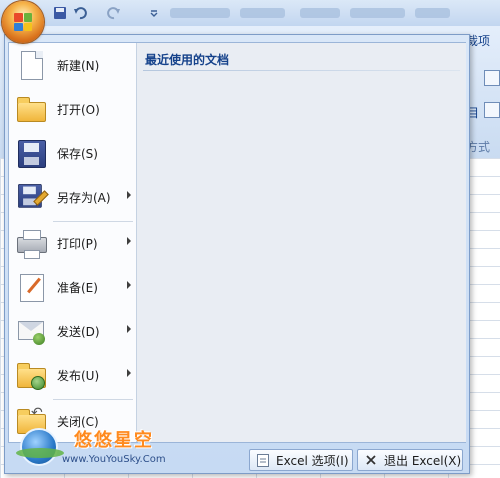 The height and width of the screenshot is (478, 500). Describe the element at coordinates (154, 13) in the screenshot. I see `dropdown-icon` at that location.